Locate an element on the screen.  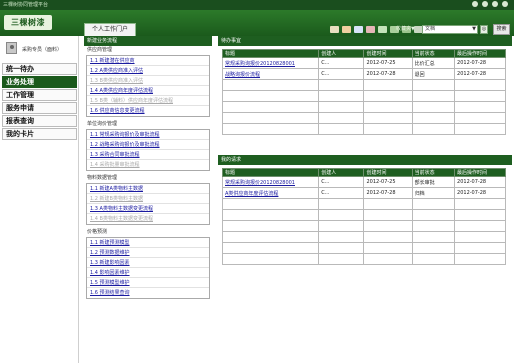
table-cell: 退回 is located at coordinates (433, 74).